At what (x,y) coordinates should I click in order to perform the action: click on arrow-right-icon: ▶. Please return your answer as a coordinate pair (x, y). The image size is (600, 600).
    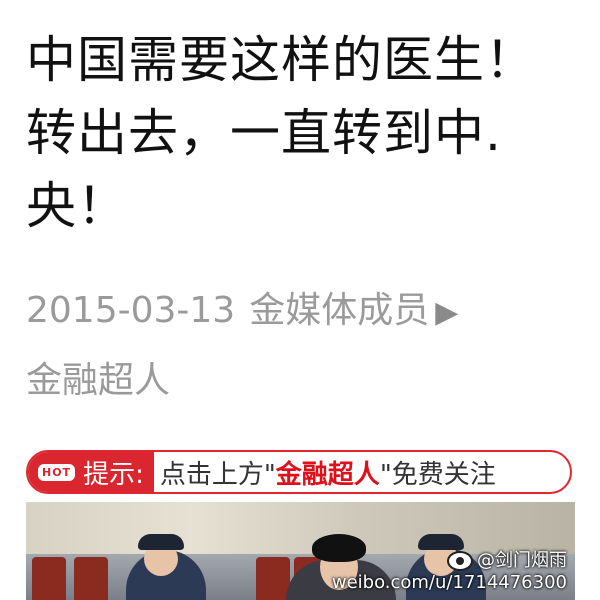
    Looking at the image, I should click on (446, 312).